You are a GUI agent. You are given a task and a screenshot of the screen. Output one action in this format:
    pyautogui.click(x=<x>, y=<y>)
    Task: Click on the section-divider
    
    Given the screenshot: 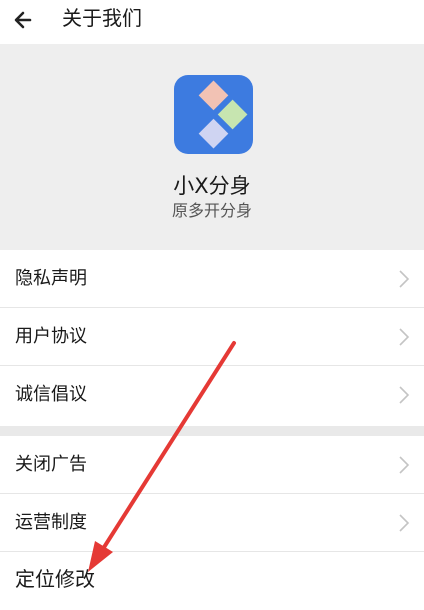 What is the action you would take?
    pyautogui.click(x=212, y=431)
    